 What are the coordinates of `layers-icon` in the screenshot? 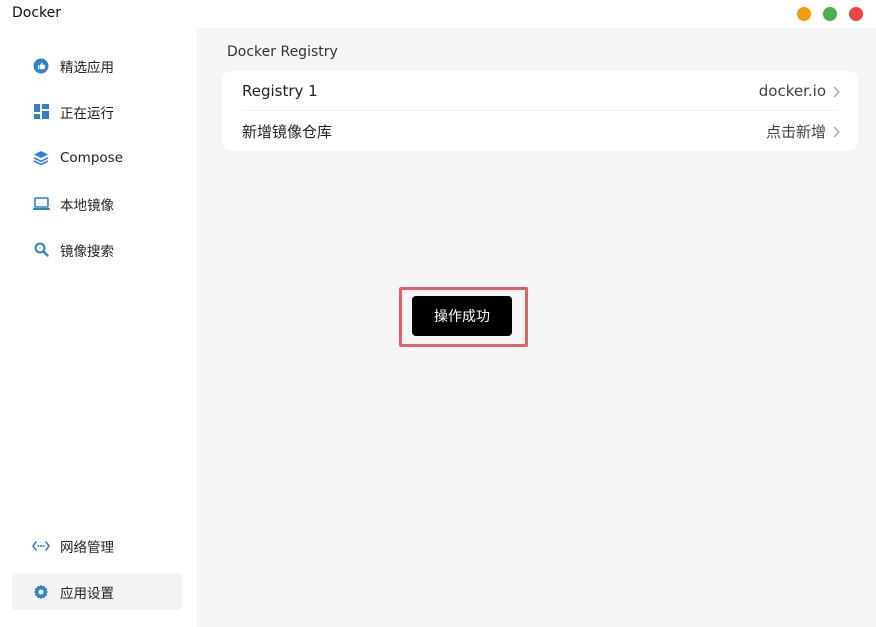 It's located at (41, 158).